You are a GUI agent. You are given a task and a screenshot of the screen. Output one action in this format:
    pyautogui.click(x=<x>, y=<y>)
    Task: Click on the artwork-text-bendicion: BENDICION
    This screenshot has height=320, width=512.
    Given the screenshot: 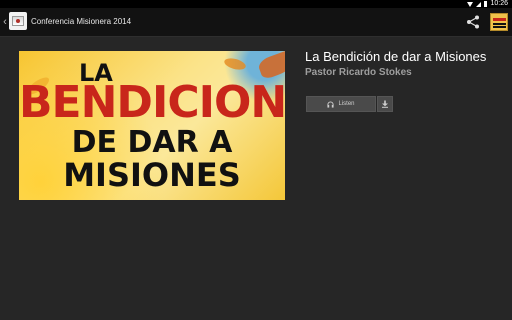 What is the action you would take?
    pyautogui.click(x=152, y=102)
    